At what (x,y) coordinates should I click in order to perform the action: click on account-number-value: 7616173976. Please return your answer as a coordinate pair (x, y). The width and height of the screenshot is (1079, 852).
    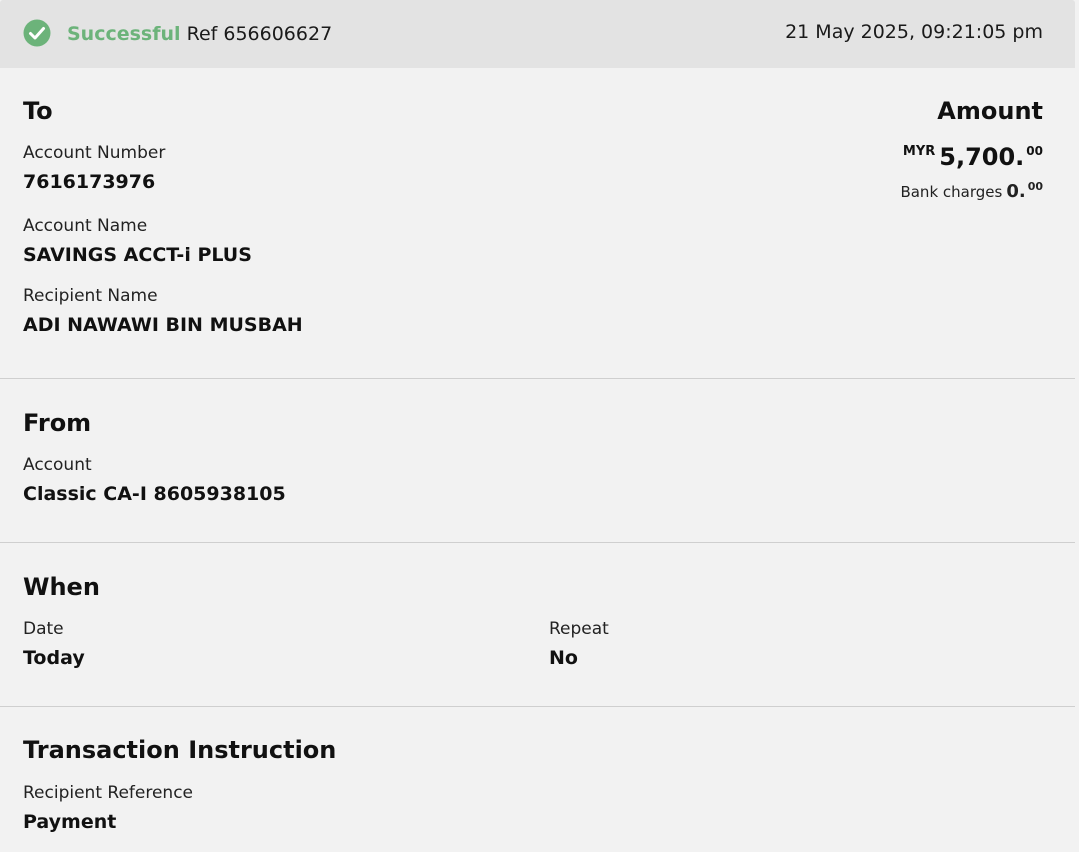
    Looking at the image, I should click on (89, 182).